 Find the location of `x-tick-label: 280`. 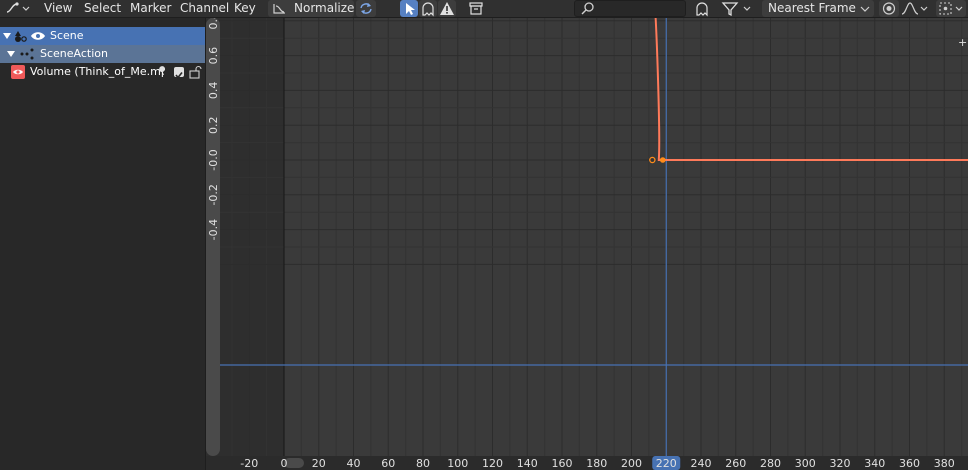

x-tick-label: 280 is located at coordinates (770, 463).